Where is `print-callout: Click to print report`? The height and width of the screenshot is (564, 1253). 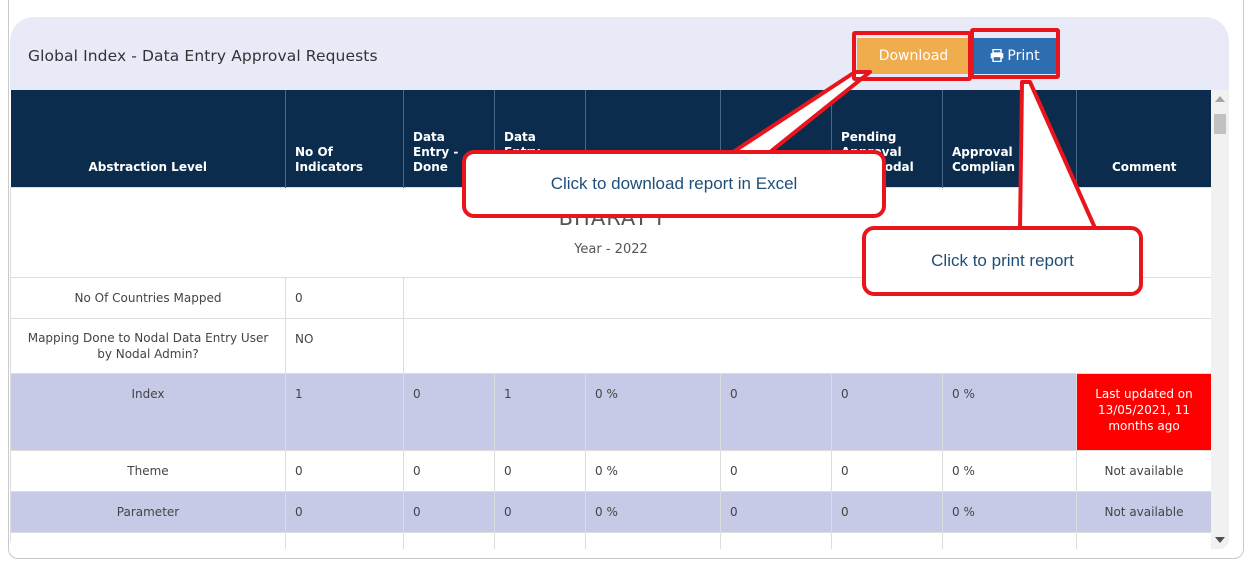 print-callout: Click to print report is located at coordinates (1002, 261).